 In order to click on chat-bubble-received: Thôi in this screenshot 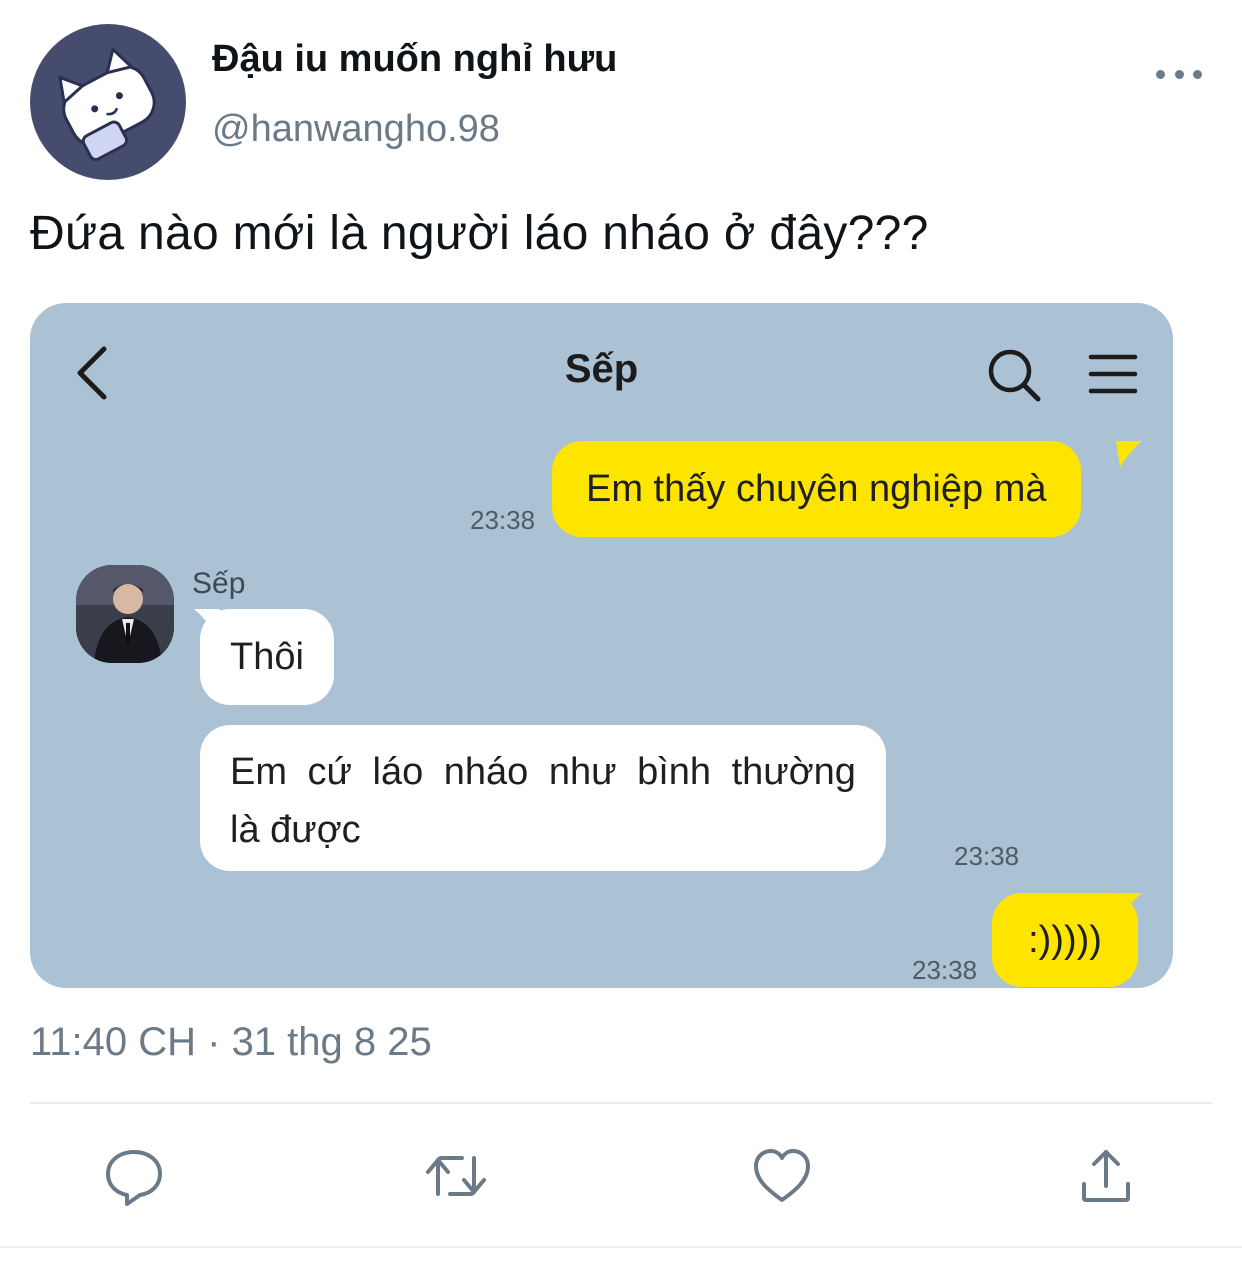, I will do `click(267, 657)`.